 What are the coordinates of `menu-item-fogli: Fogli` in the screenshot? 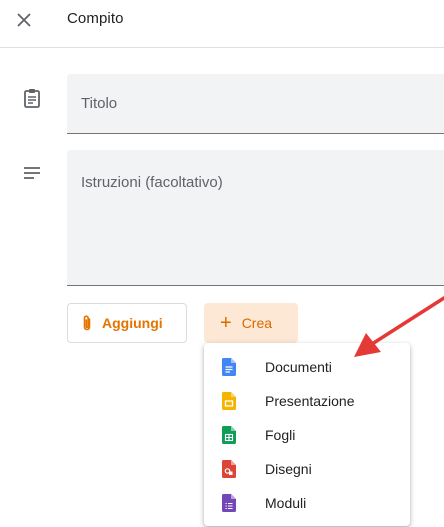 It's located at (307, 435).